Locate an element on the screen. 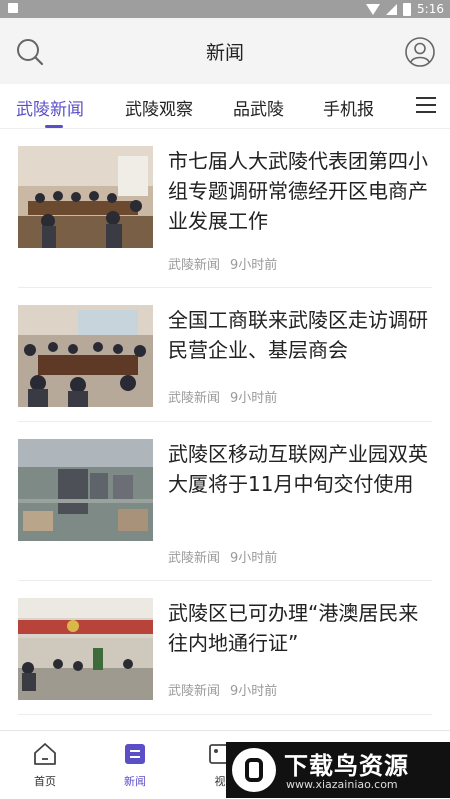  news-title: 武陵区已可办理“港澳居民来往内地通行证” is located at coordinates (300, 628).